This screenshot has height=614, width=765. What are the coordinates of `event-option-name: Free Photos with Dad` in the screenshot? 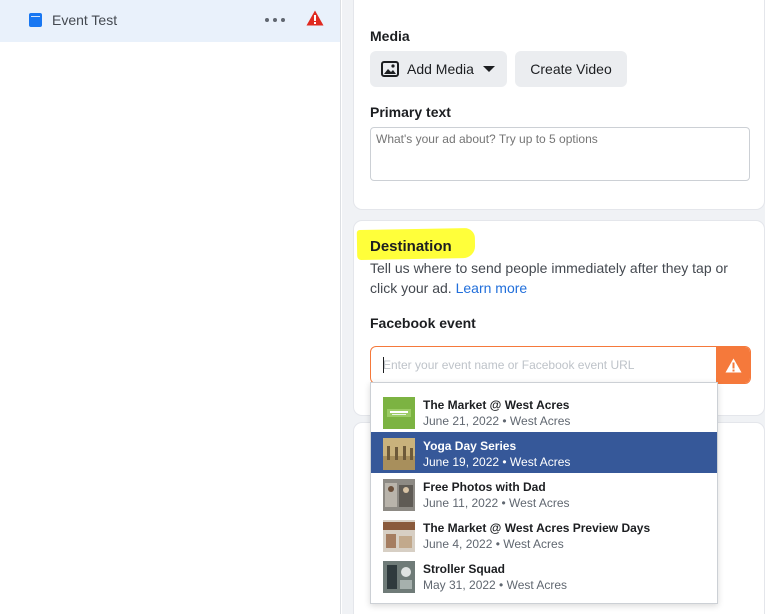 It's located at (484, 487).